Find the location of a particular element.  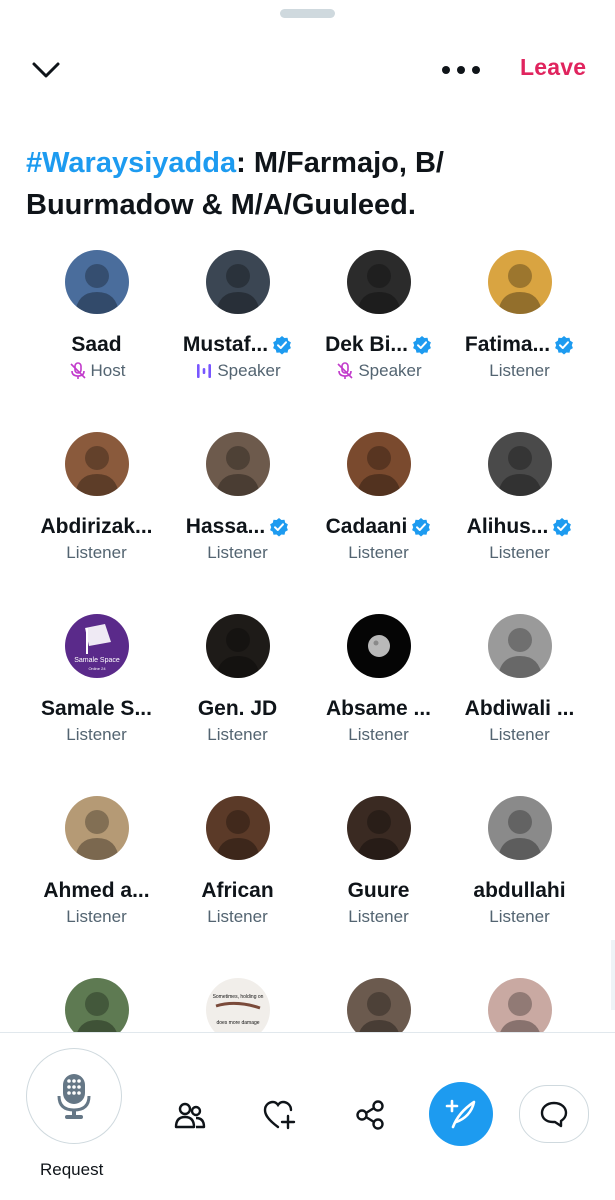

more-button is located at coordinates (461, 70).